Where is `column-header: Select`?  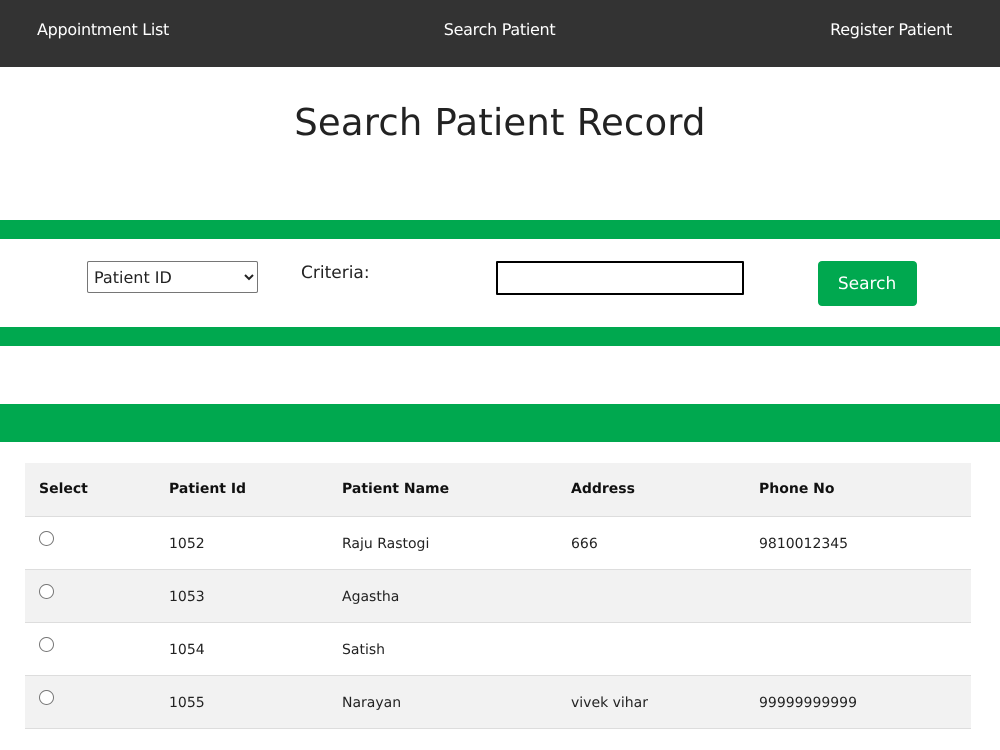 column-header: Select is located at coordinates (90, 489).